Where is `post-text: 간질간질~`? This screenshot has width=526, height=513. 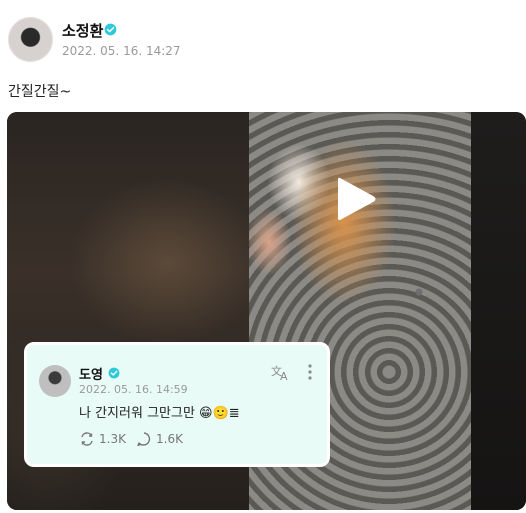 post-text: 간질간질~ is located at coordinates (40, 92).